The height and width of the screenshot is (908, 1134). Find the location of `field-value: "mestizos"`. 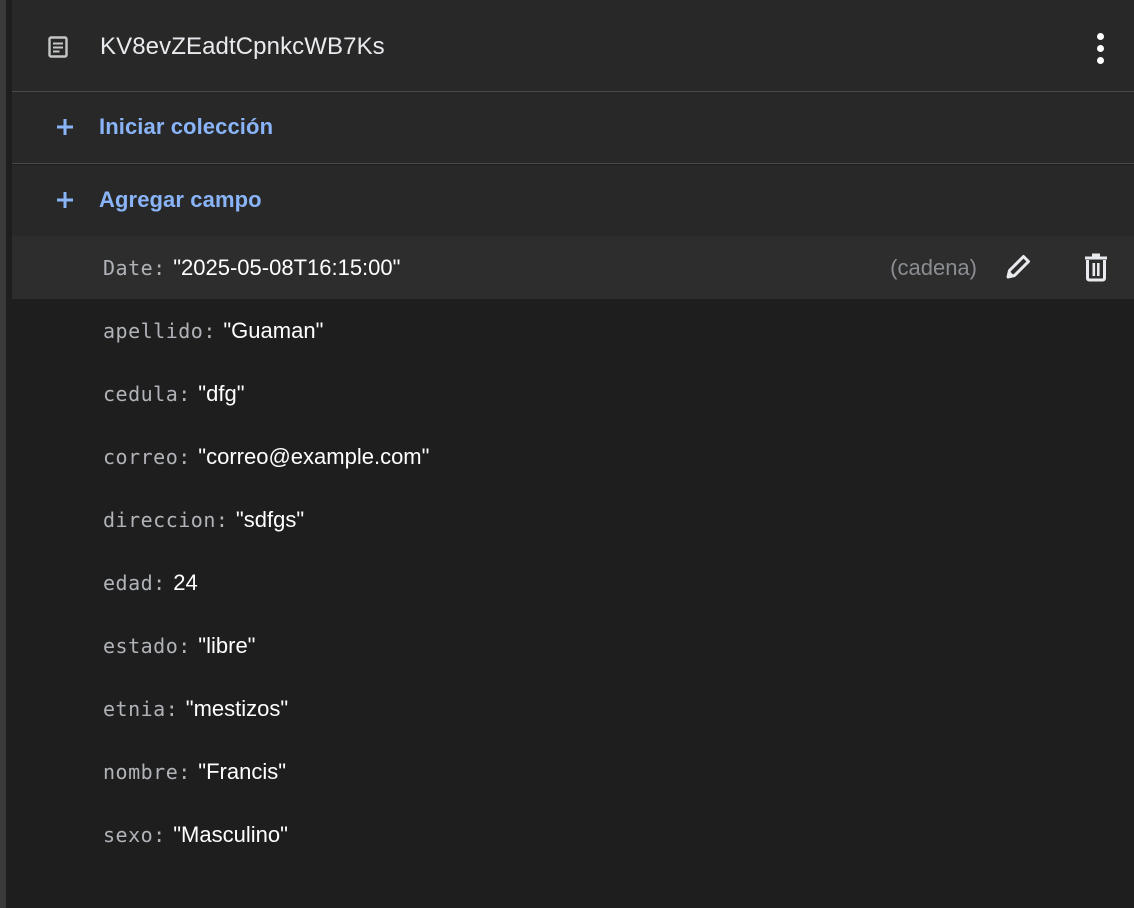

field-value: "mestizos" is located at coordinates (237, 708).